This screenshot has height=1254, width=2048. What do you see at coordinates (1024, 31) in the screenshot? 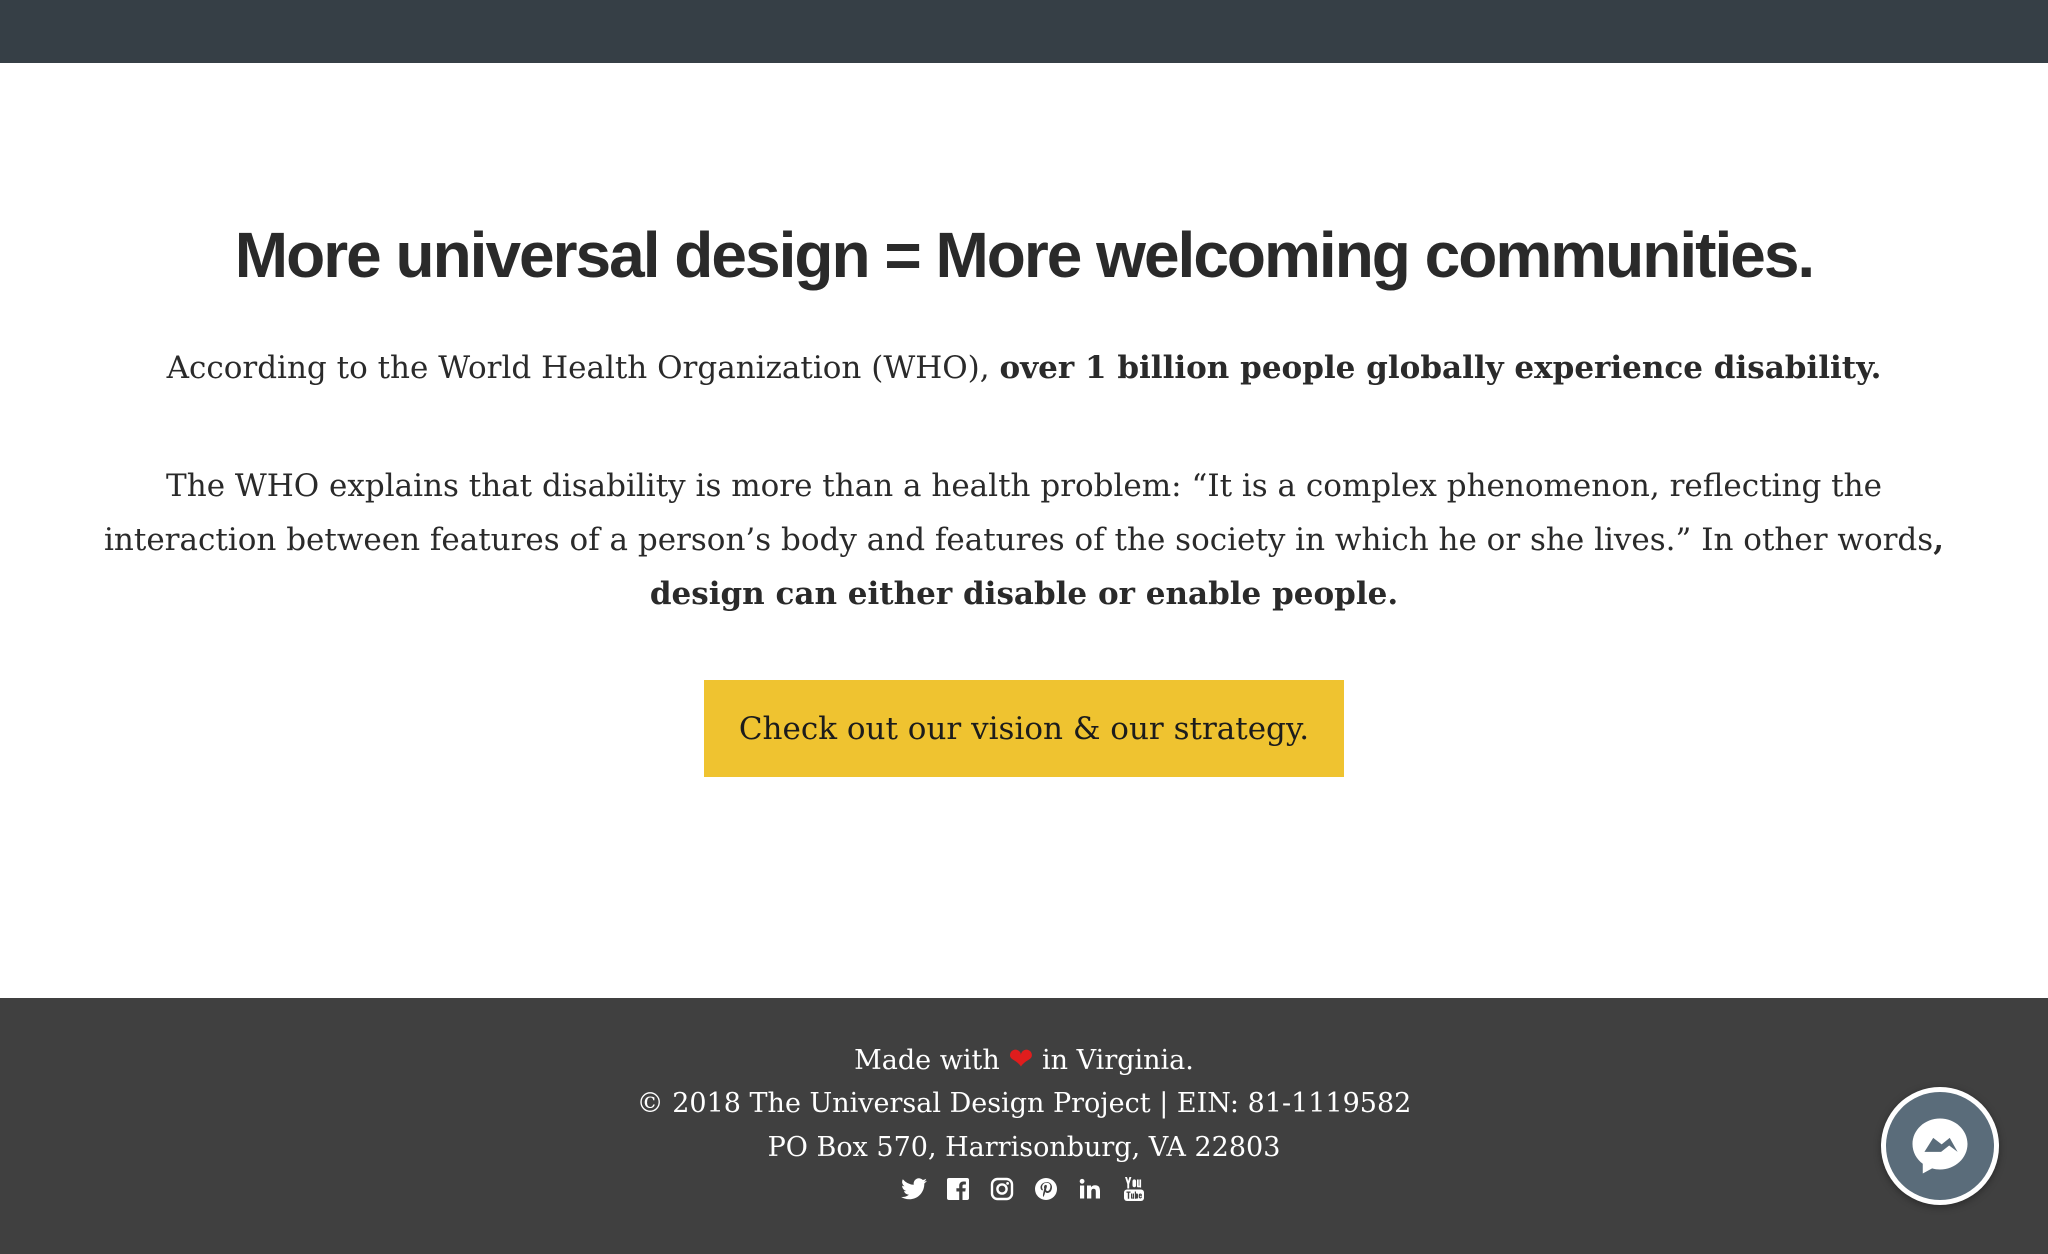
I see `top-bar` at bounding box center [1024, 31].